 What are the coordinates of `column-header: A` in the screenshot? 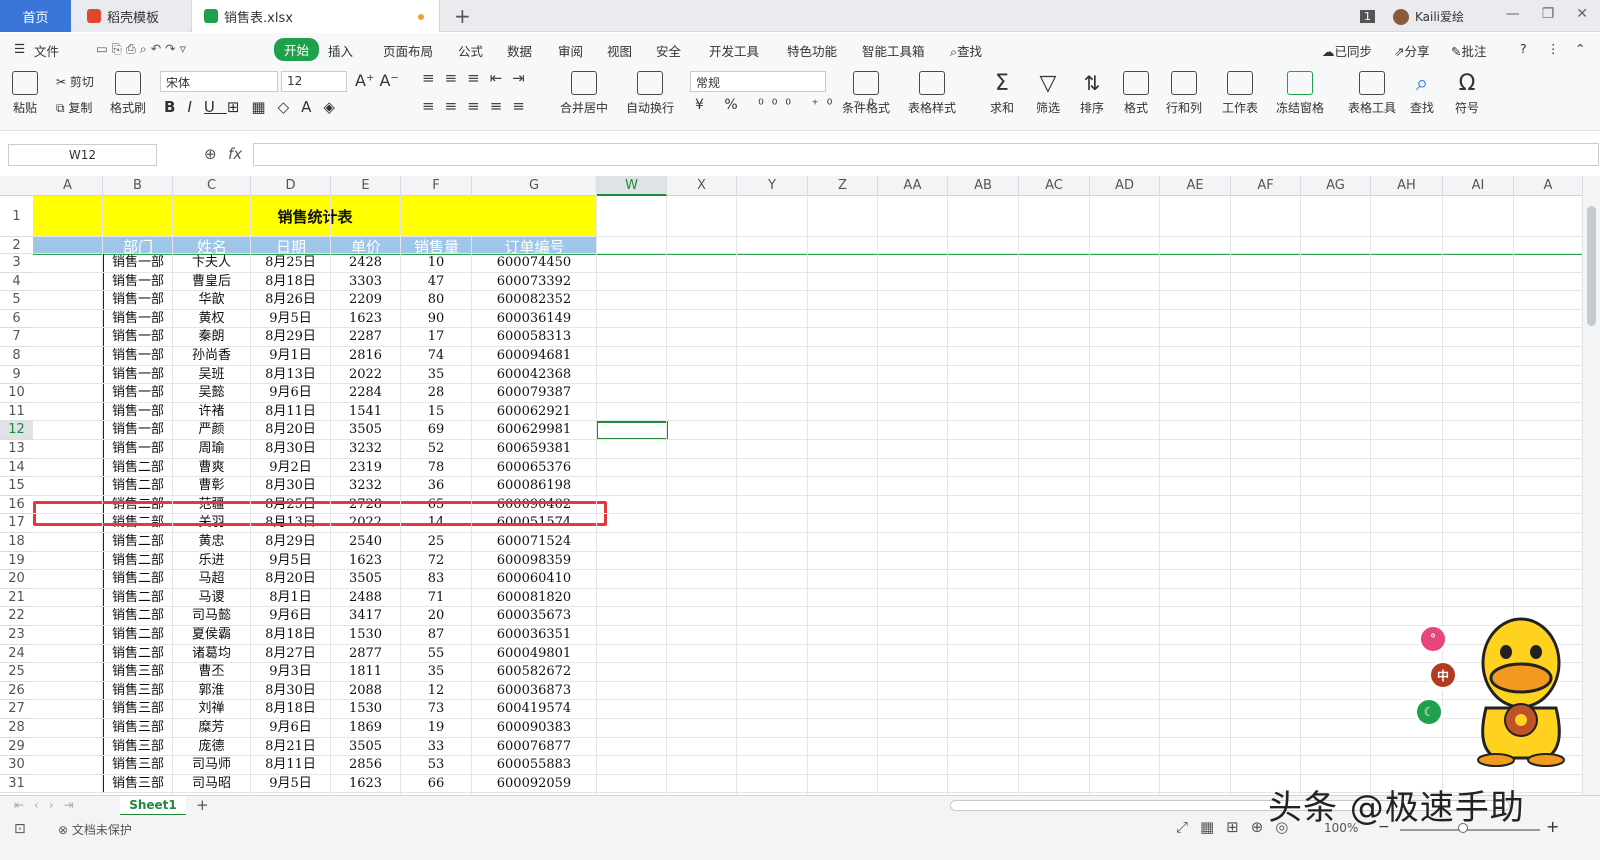 It's located at (68, 186).